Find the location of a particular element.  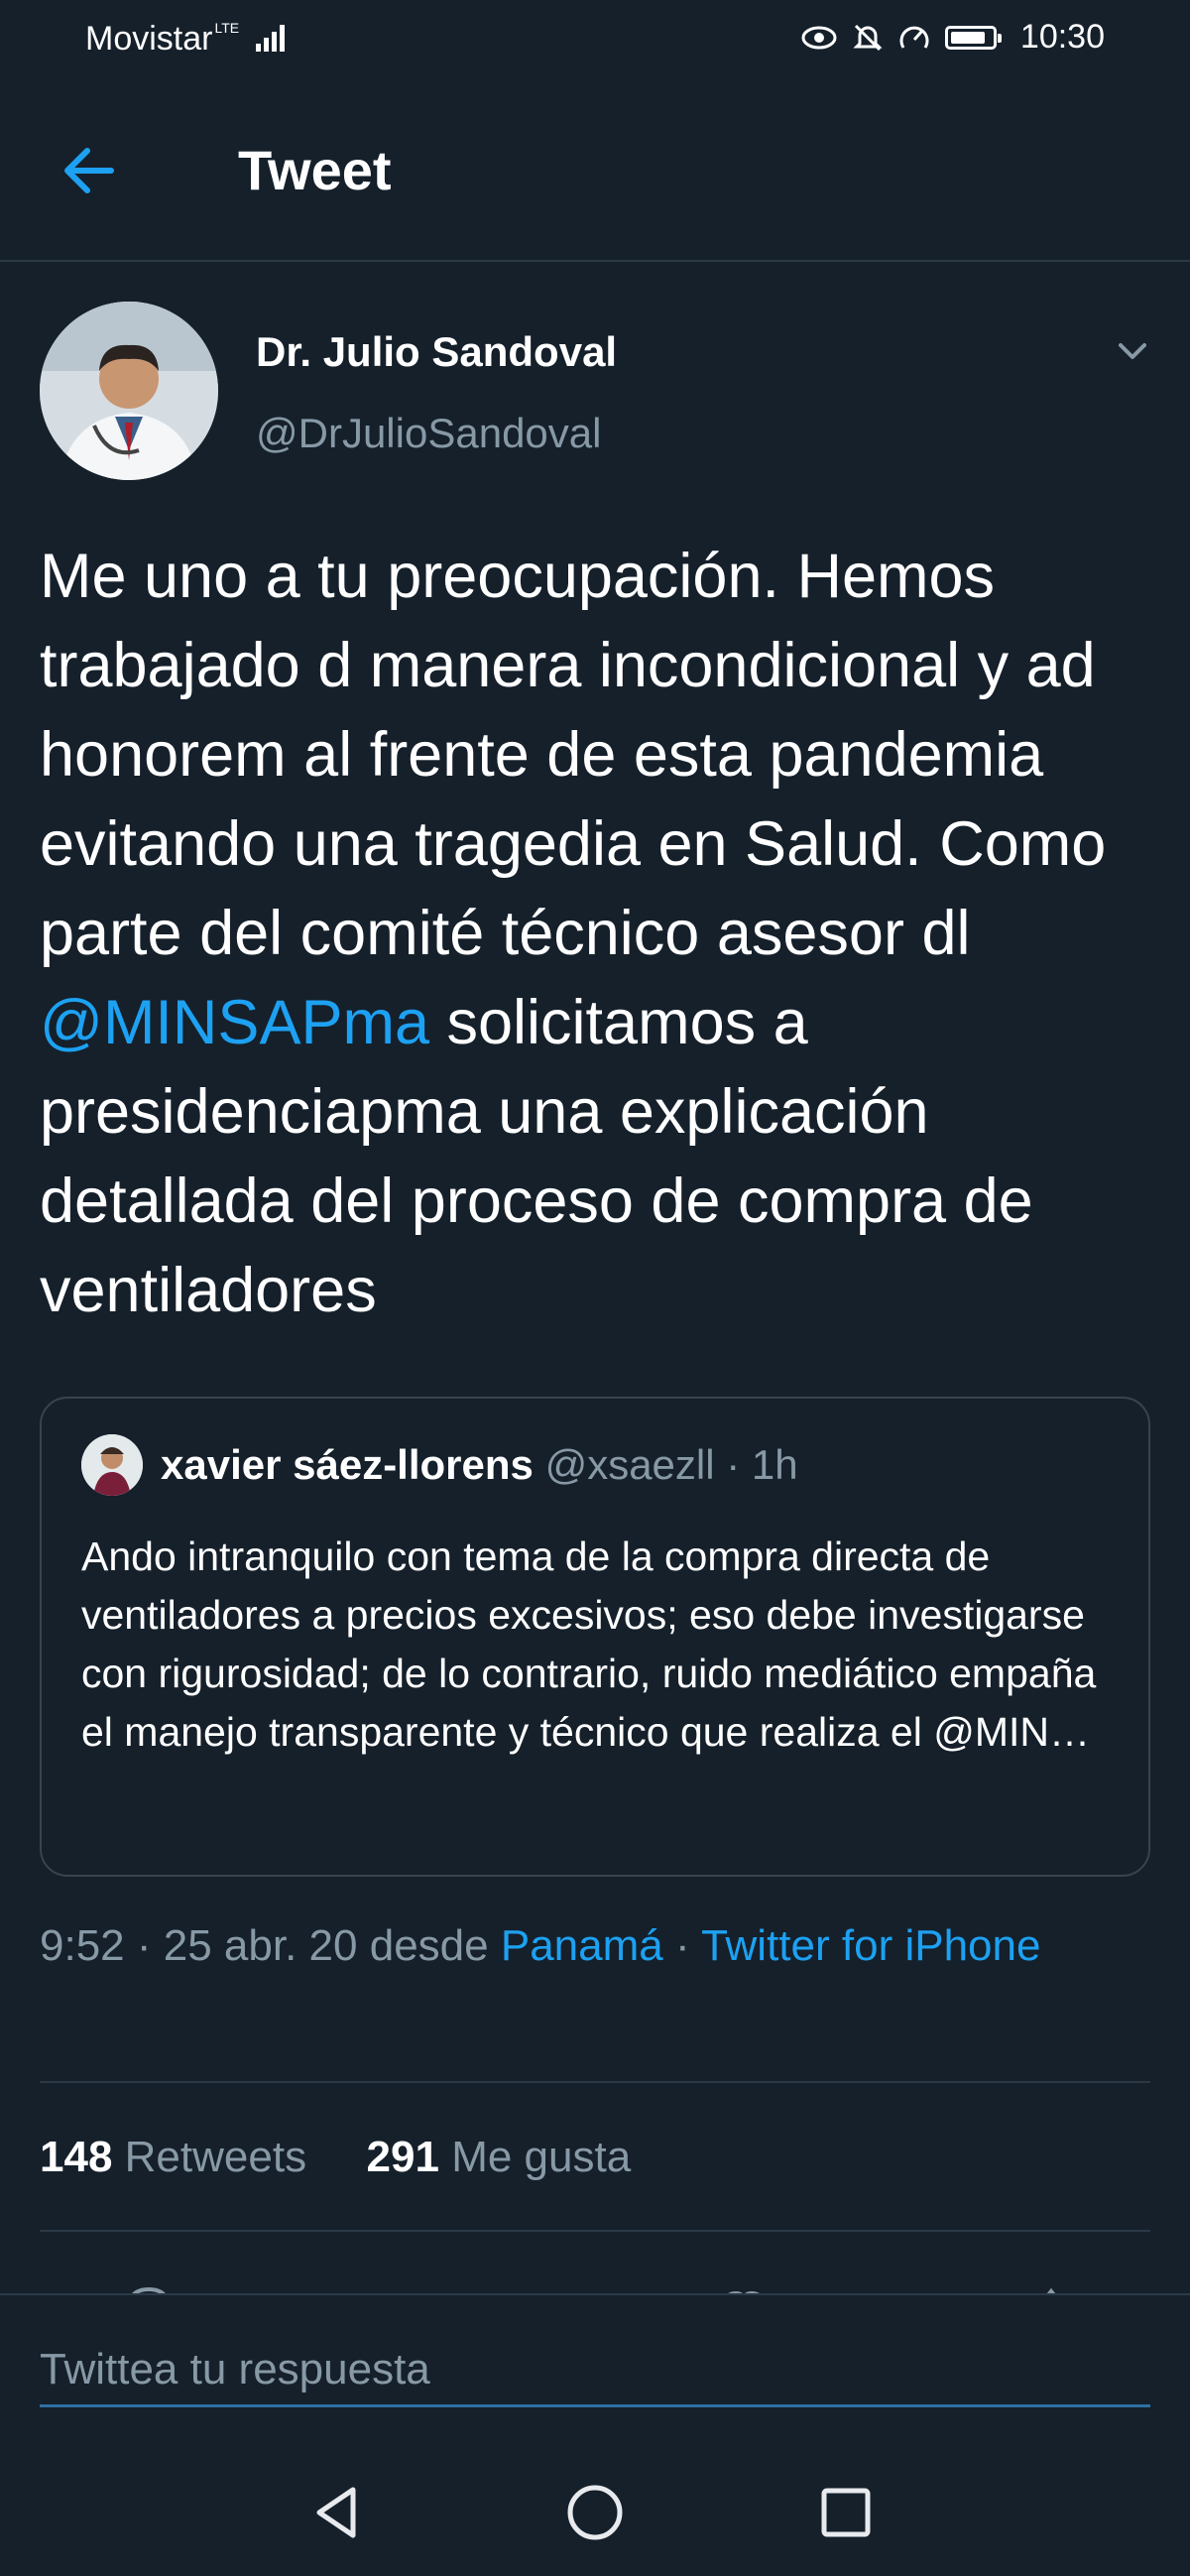

mention-link: @MINSAPma is located at coordinates (234, 1022).